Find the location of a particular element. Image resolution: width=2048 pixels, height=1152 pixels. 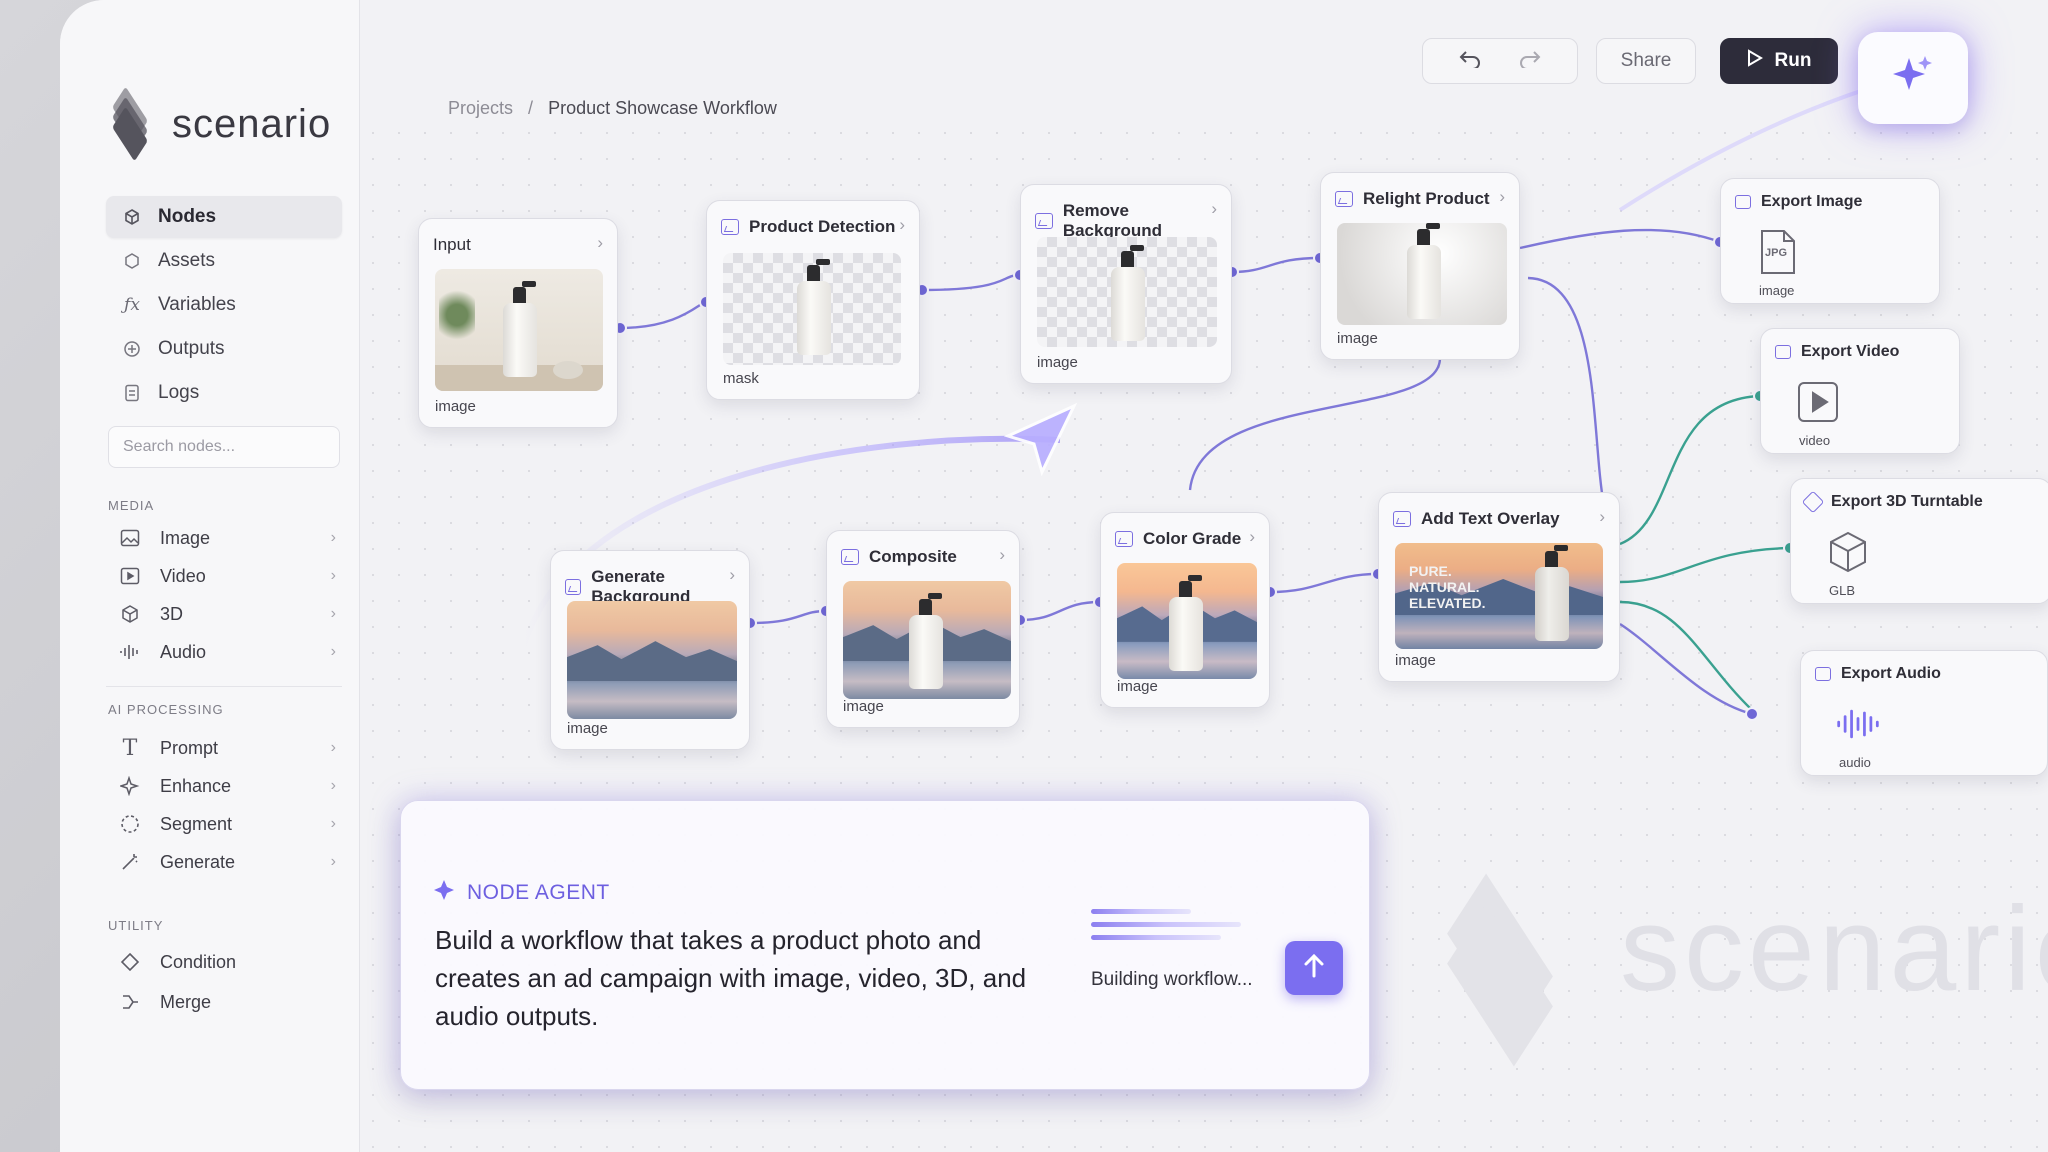

node-composite: Composite › image is located at coordinates (923, 629).